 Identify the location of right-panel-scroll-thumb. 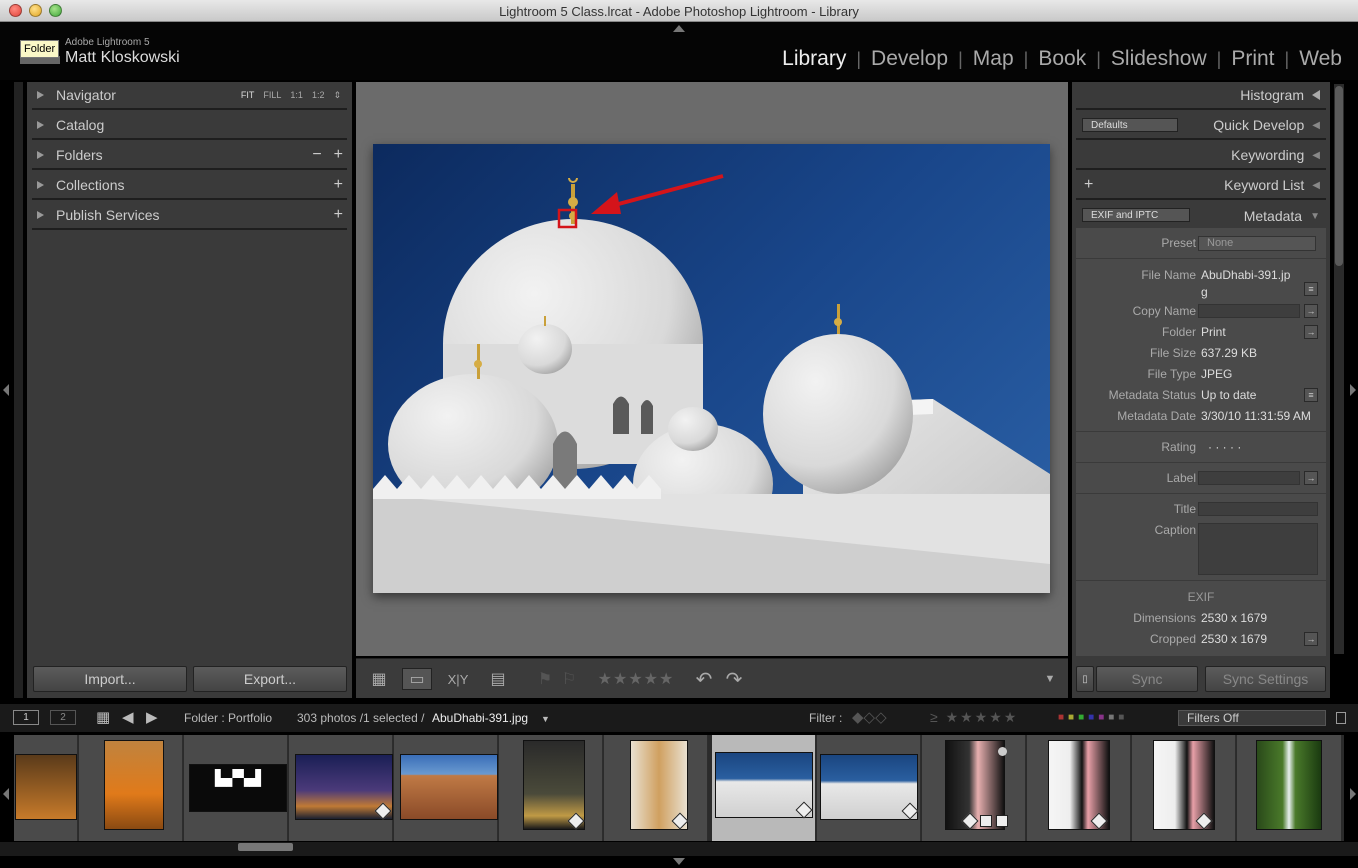
(1339, 176).